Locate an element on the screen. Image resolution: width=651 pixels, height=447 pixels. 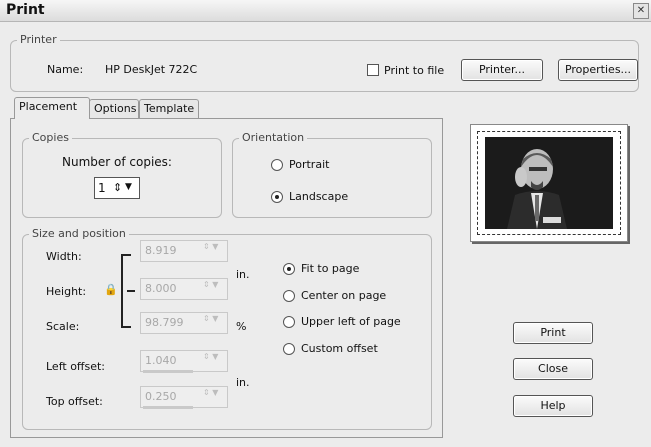
custom-offset-radio is located at coordinates (289, 349).